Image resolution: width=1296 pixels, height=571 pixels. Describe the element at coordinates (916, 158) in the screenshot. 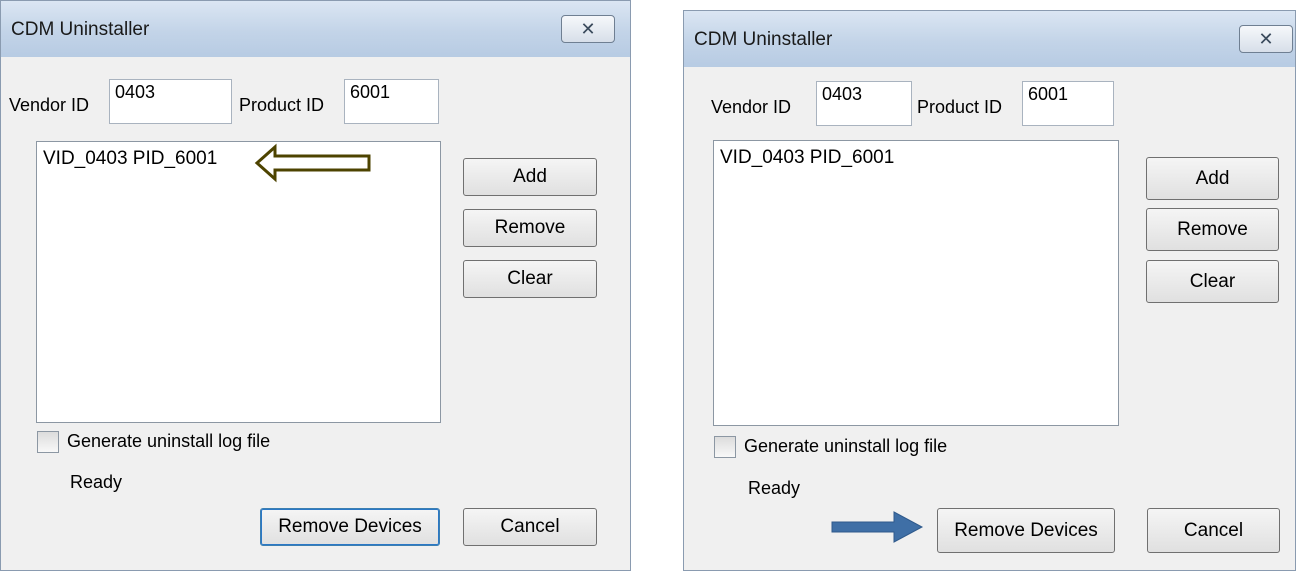

I see `list-item: VID_0403 PID_6001` at that location.